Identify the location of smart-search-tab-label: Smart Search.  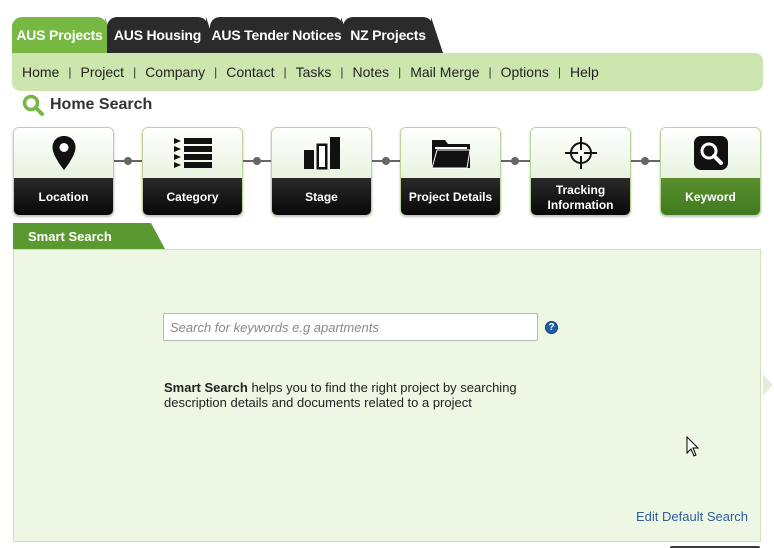
(70, 236).